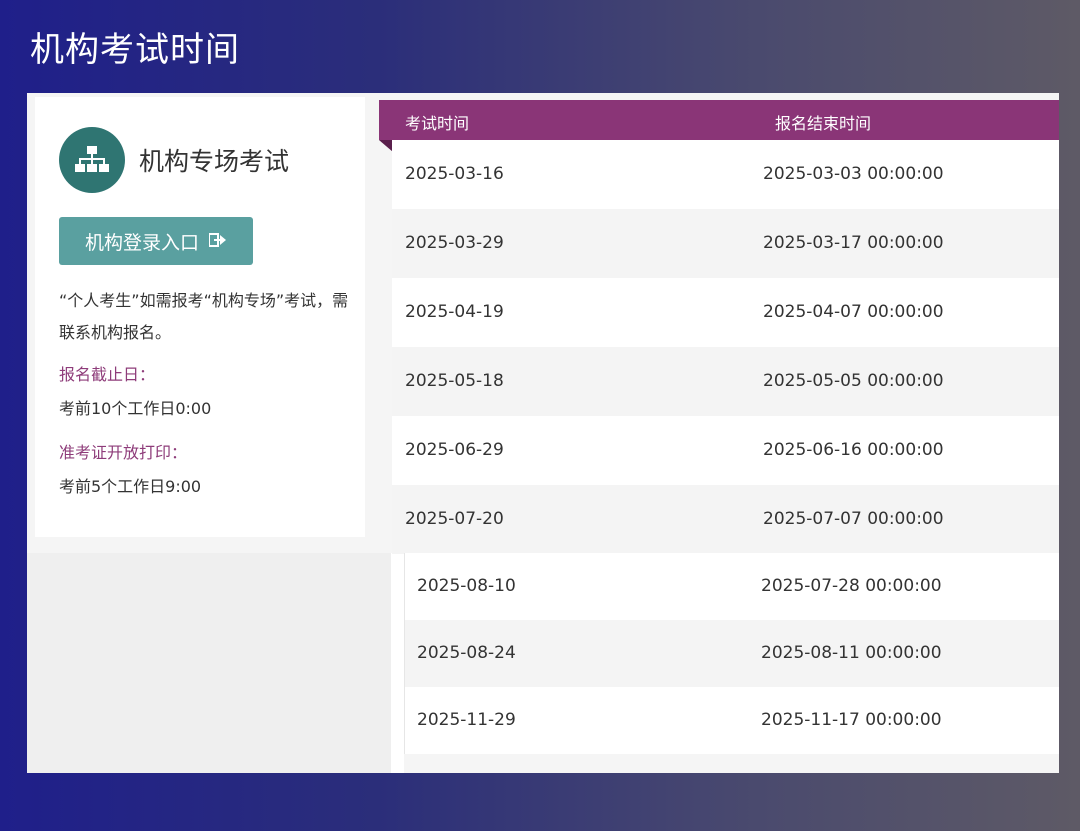 The width and height of the screenshot is (1080, 831). Describe the element at coordinates (209, 663) in the screenshot. I see `blank-area` at that location.